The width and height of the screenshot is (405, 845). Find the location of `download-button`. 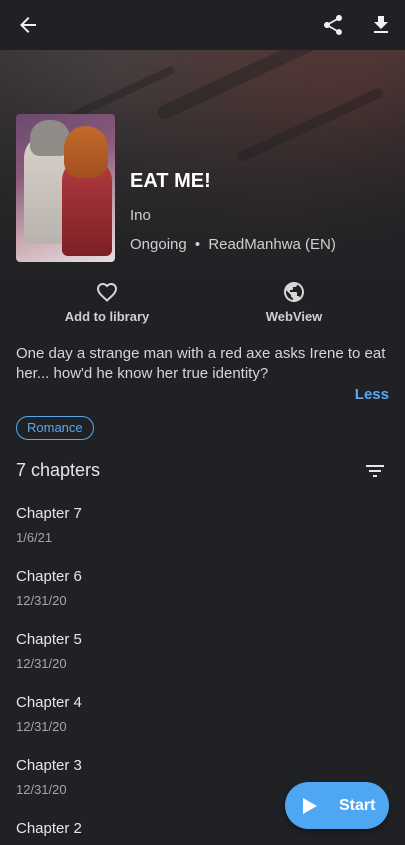

download-button is located at coordinates (381, 25).